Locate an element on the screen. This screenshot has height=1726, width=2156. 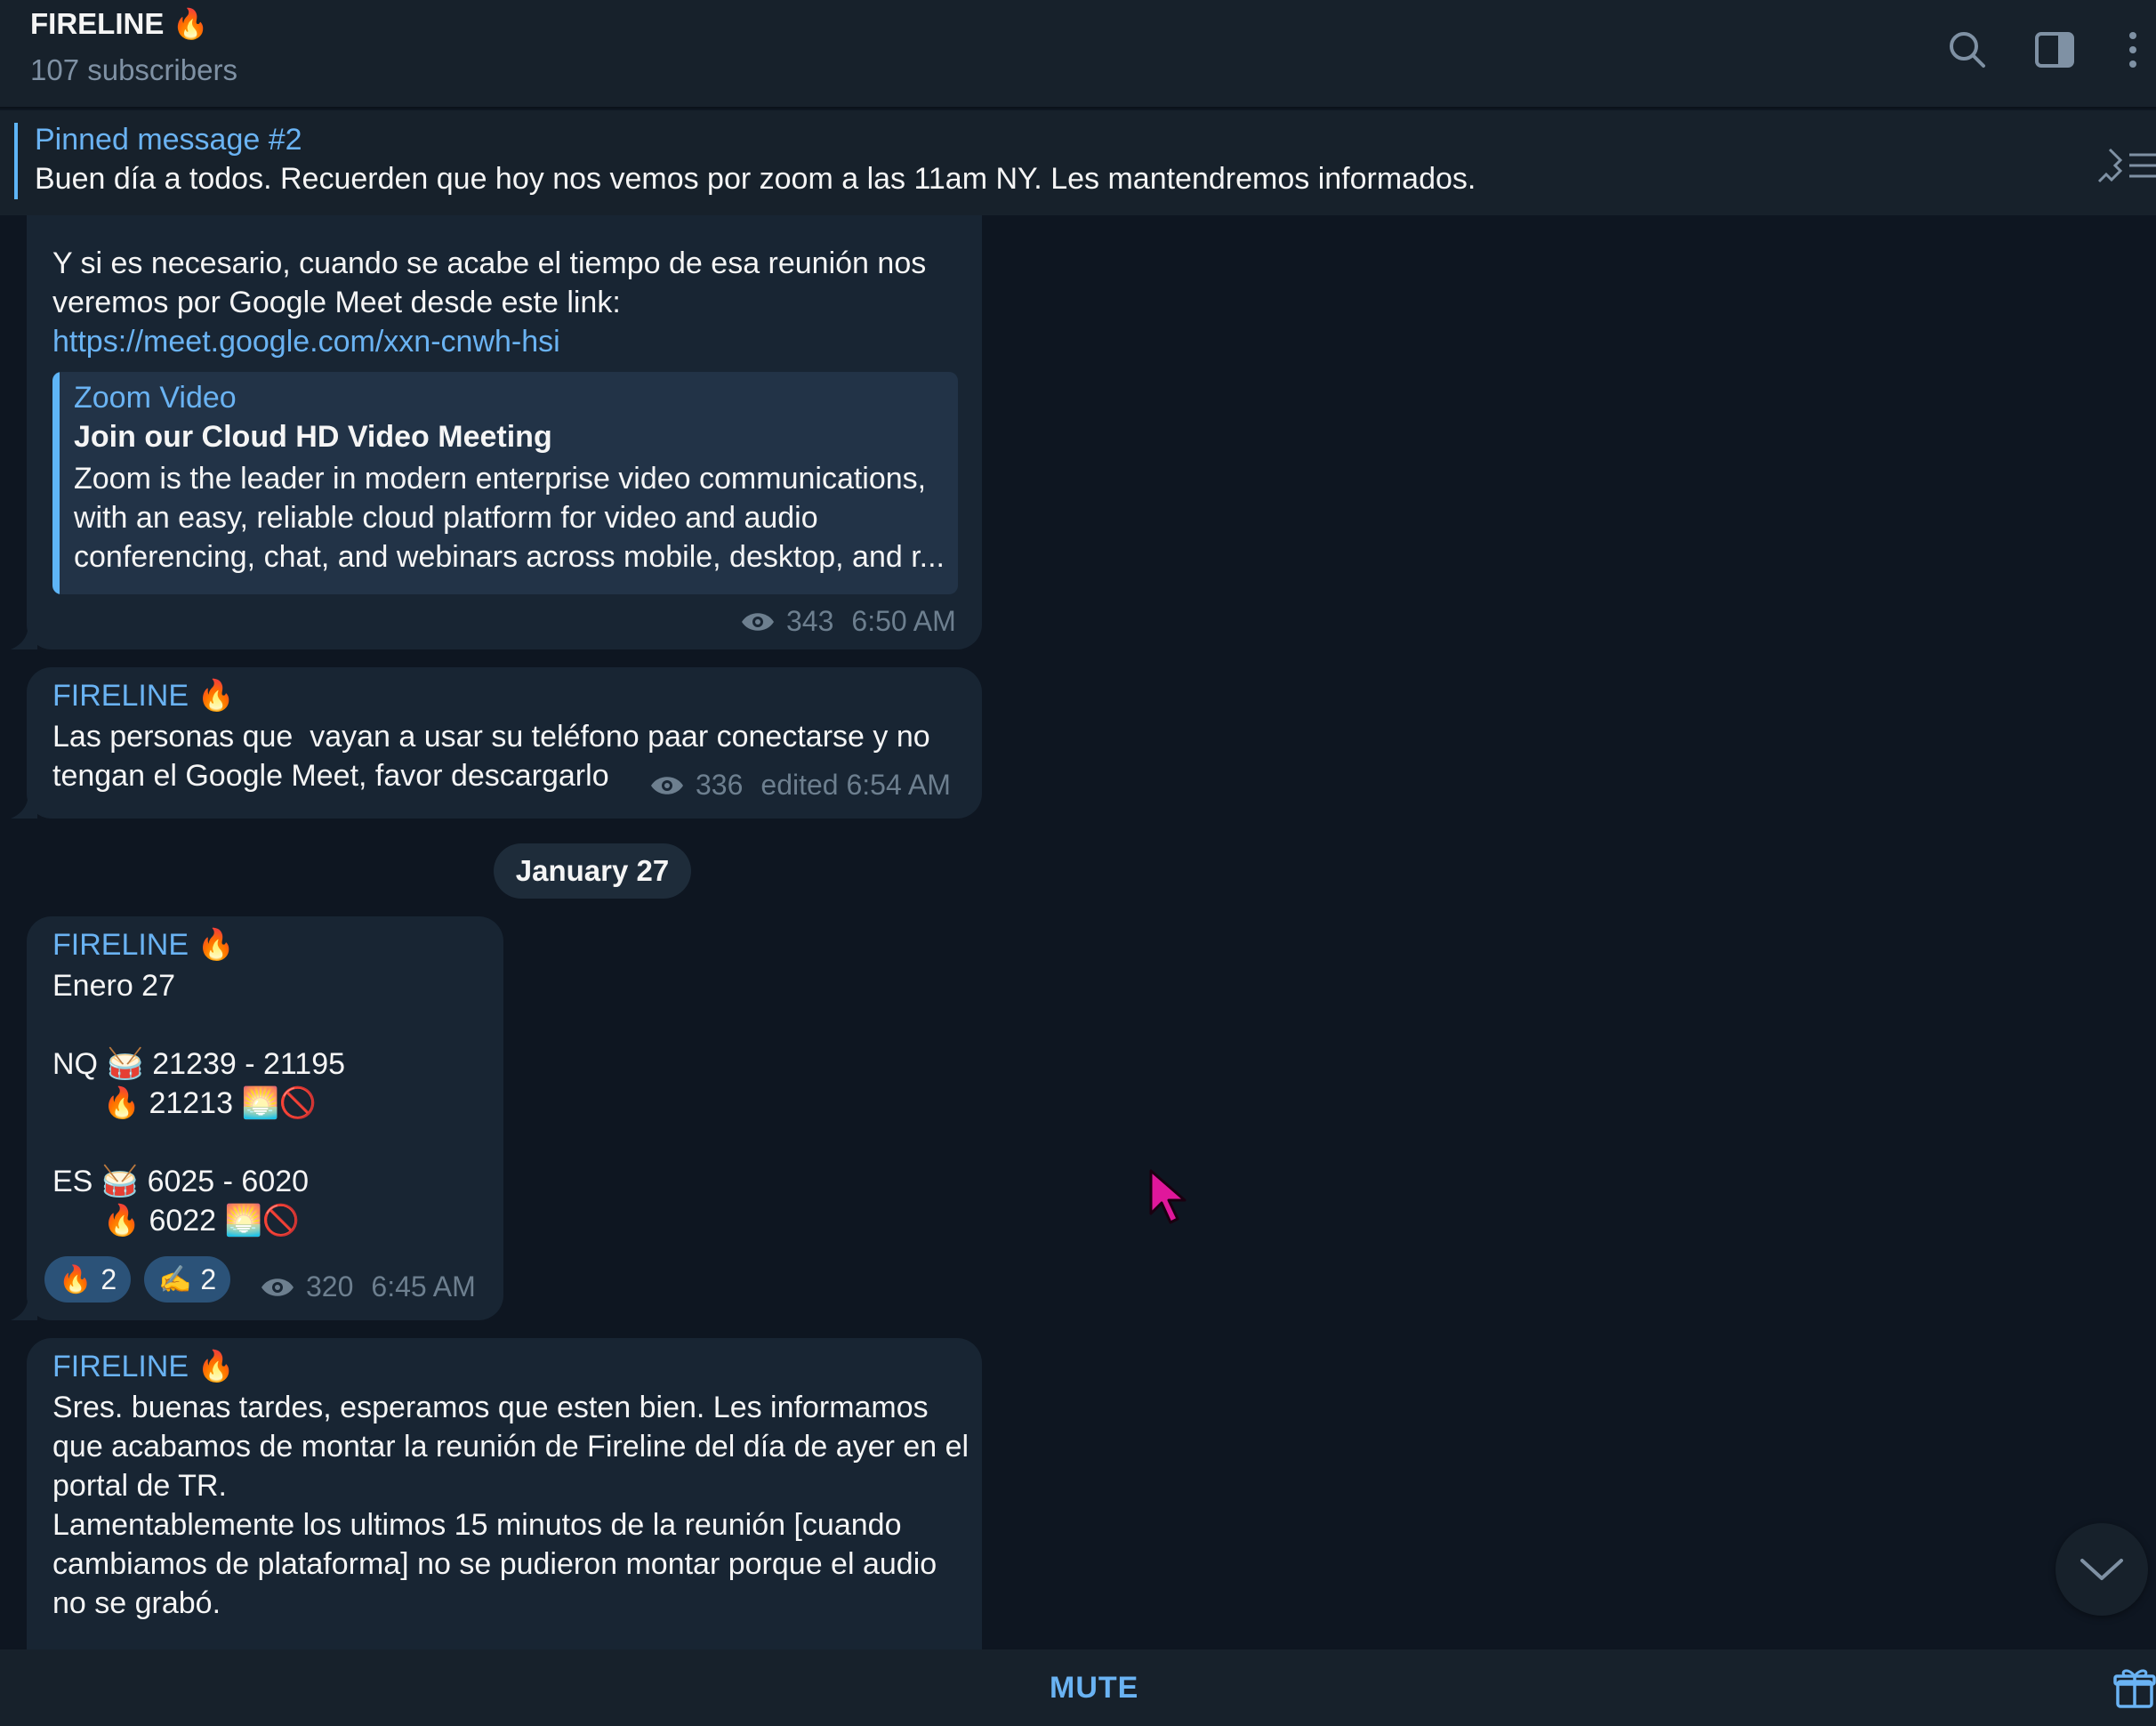
date-separator: January 27 is located at coordinates (592, 871).